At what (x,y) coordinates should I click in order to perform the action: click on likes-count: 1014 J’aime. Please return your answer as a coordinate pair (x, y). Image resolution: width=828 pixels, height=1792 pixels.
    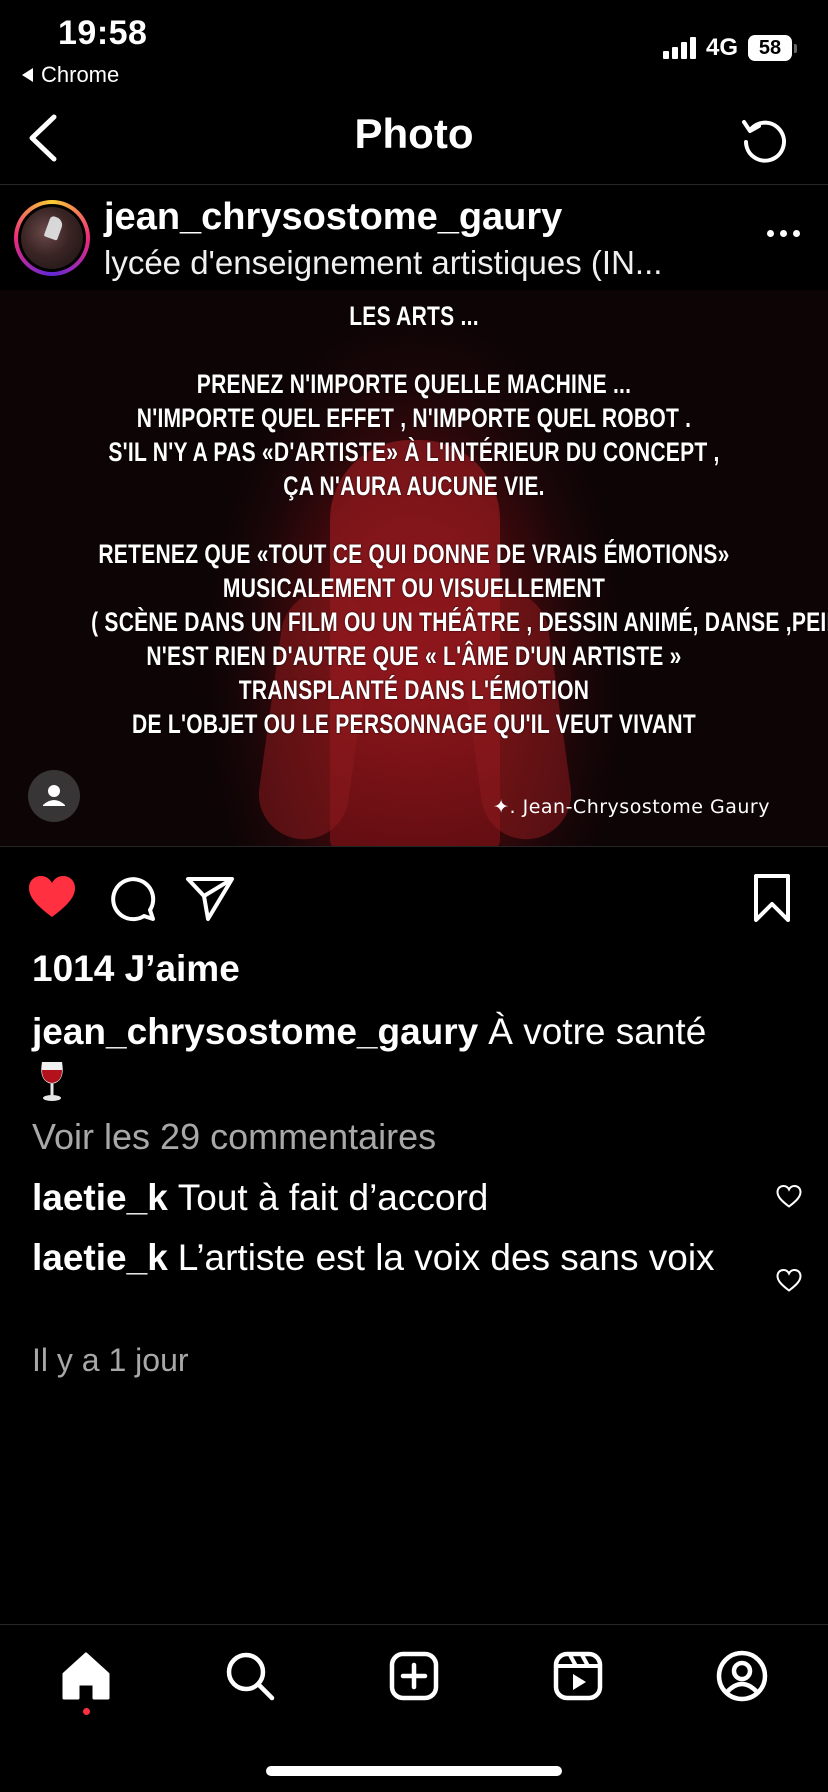
    Looking at the image, I should click on (136, 969).